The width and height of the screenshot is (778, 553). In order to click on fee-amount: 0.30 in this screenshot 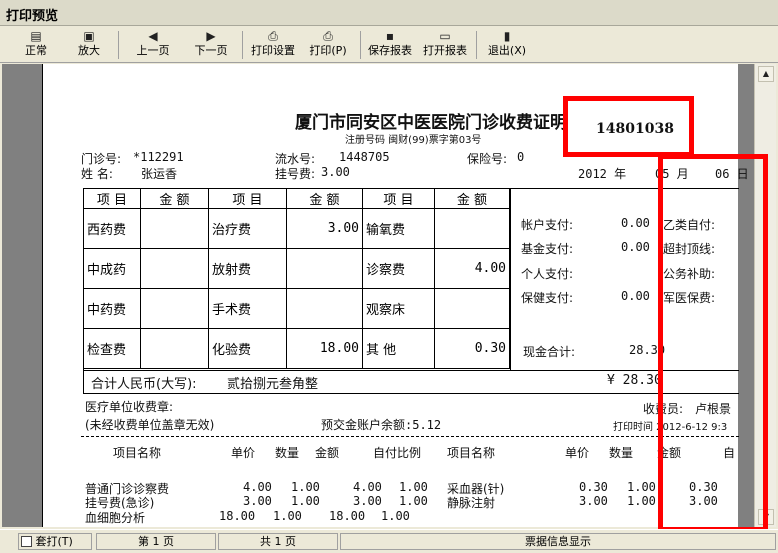, I will do `click(472, 348)`.